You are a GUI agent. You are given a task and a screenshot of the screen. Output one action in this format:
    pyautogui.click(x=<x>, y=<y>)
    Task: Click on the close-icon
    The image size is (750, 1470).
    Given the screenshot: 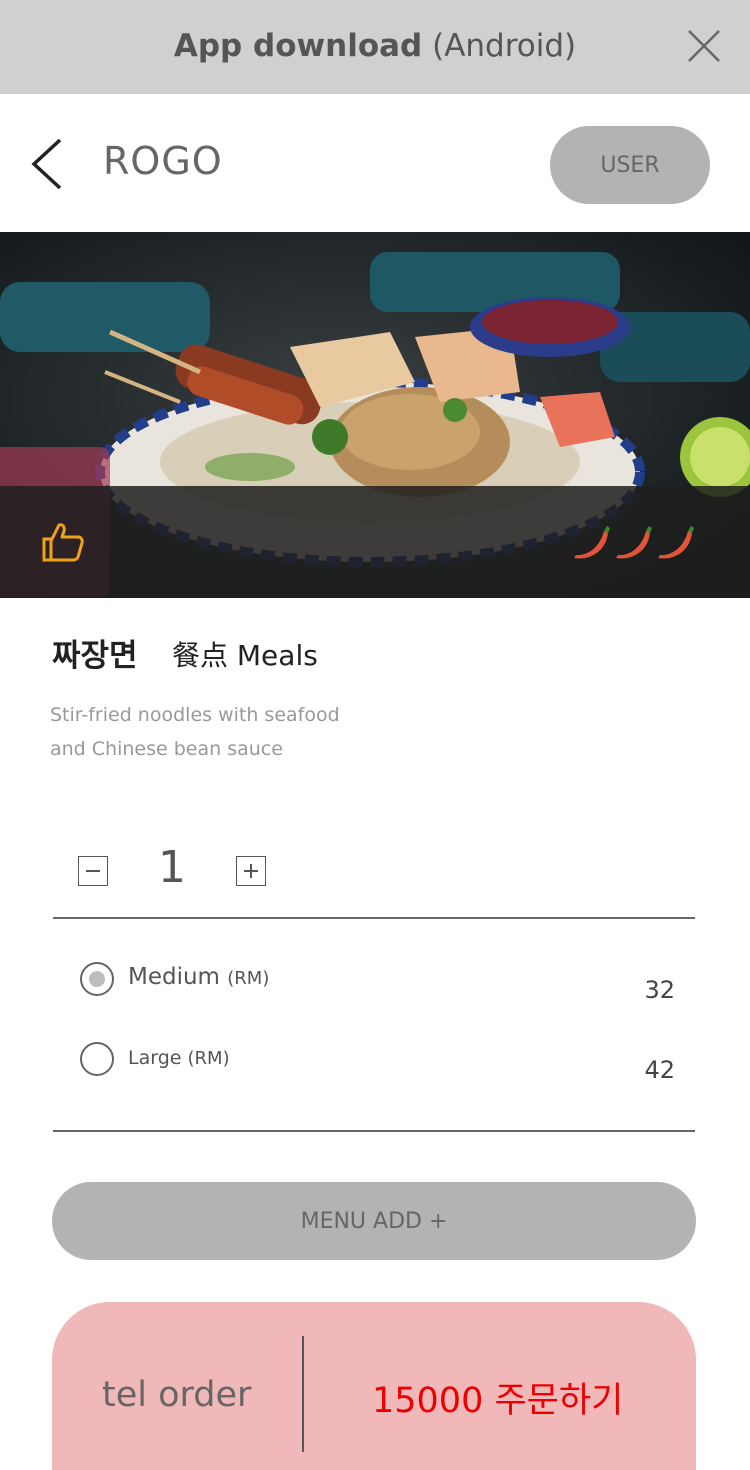 What is the action you would take?
    pyautogui.click(x=704, y=46)
    